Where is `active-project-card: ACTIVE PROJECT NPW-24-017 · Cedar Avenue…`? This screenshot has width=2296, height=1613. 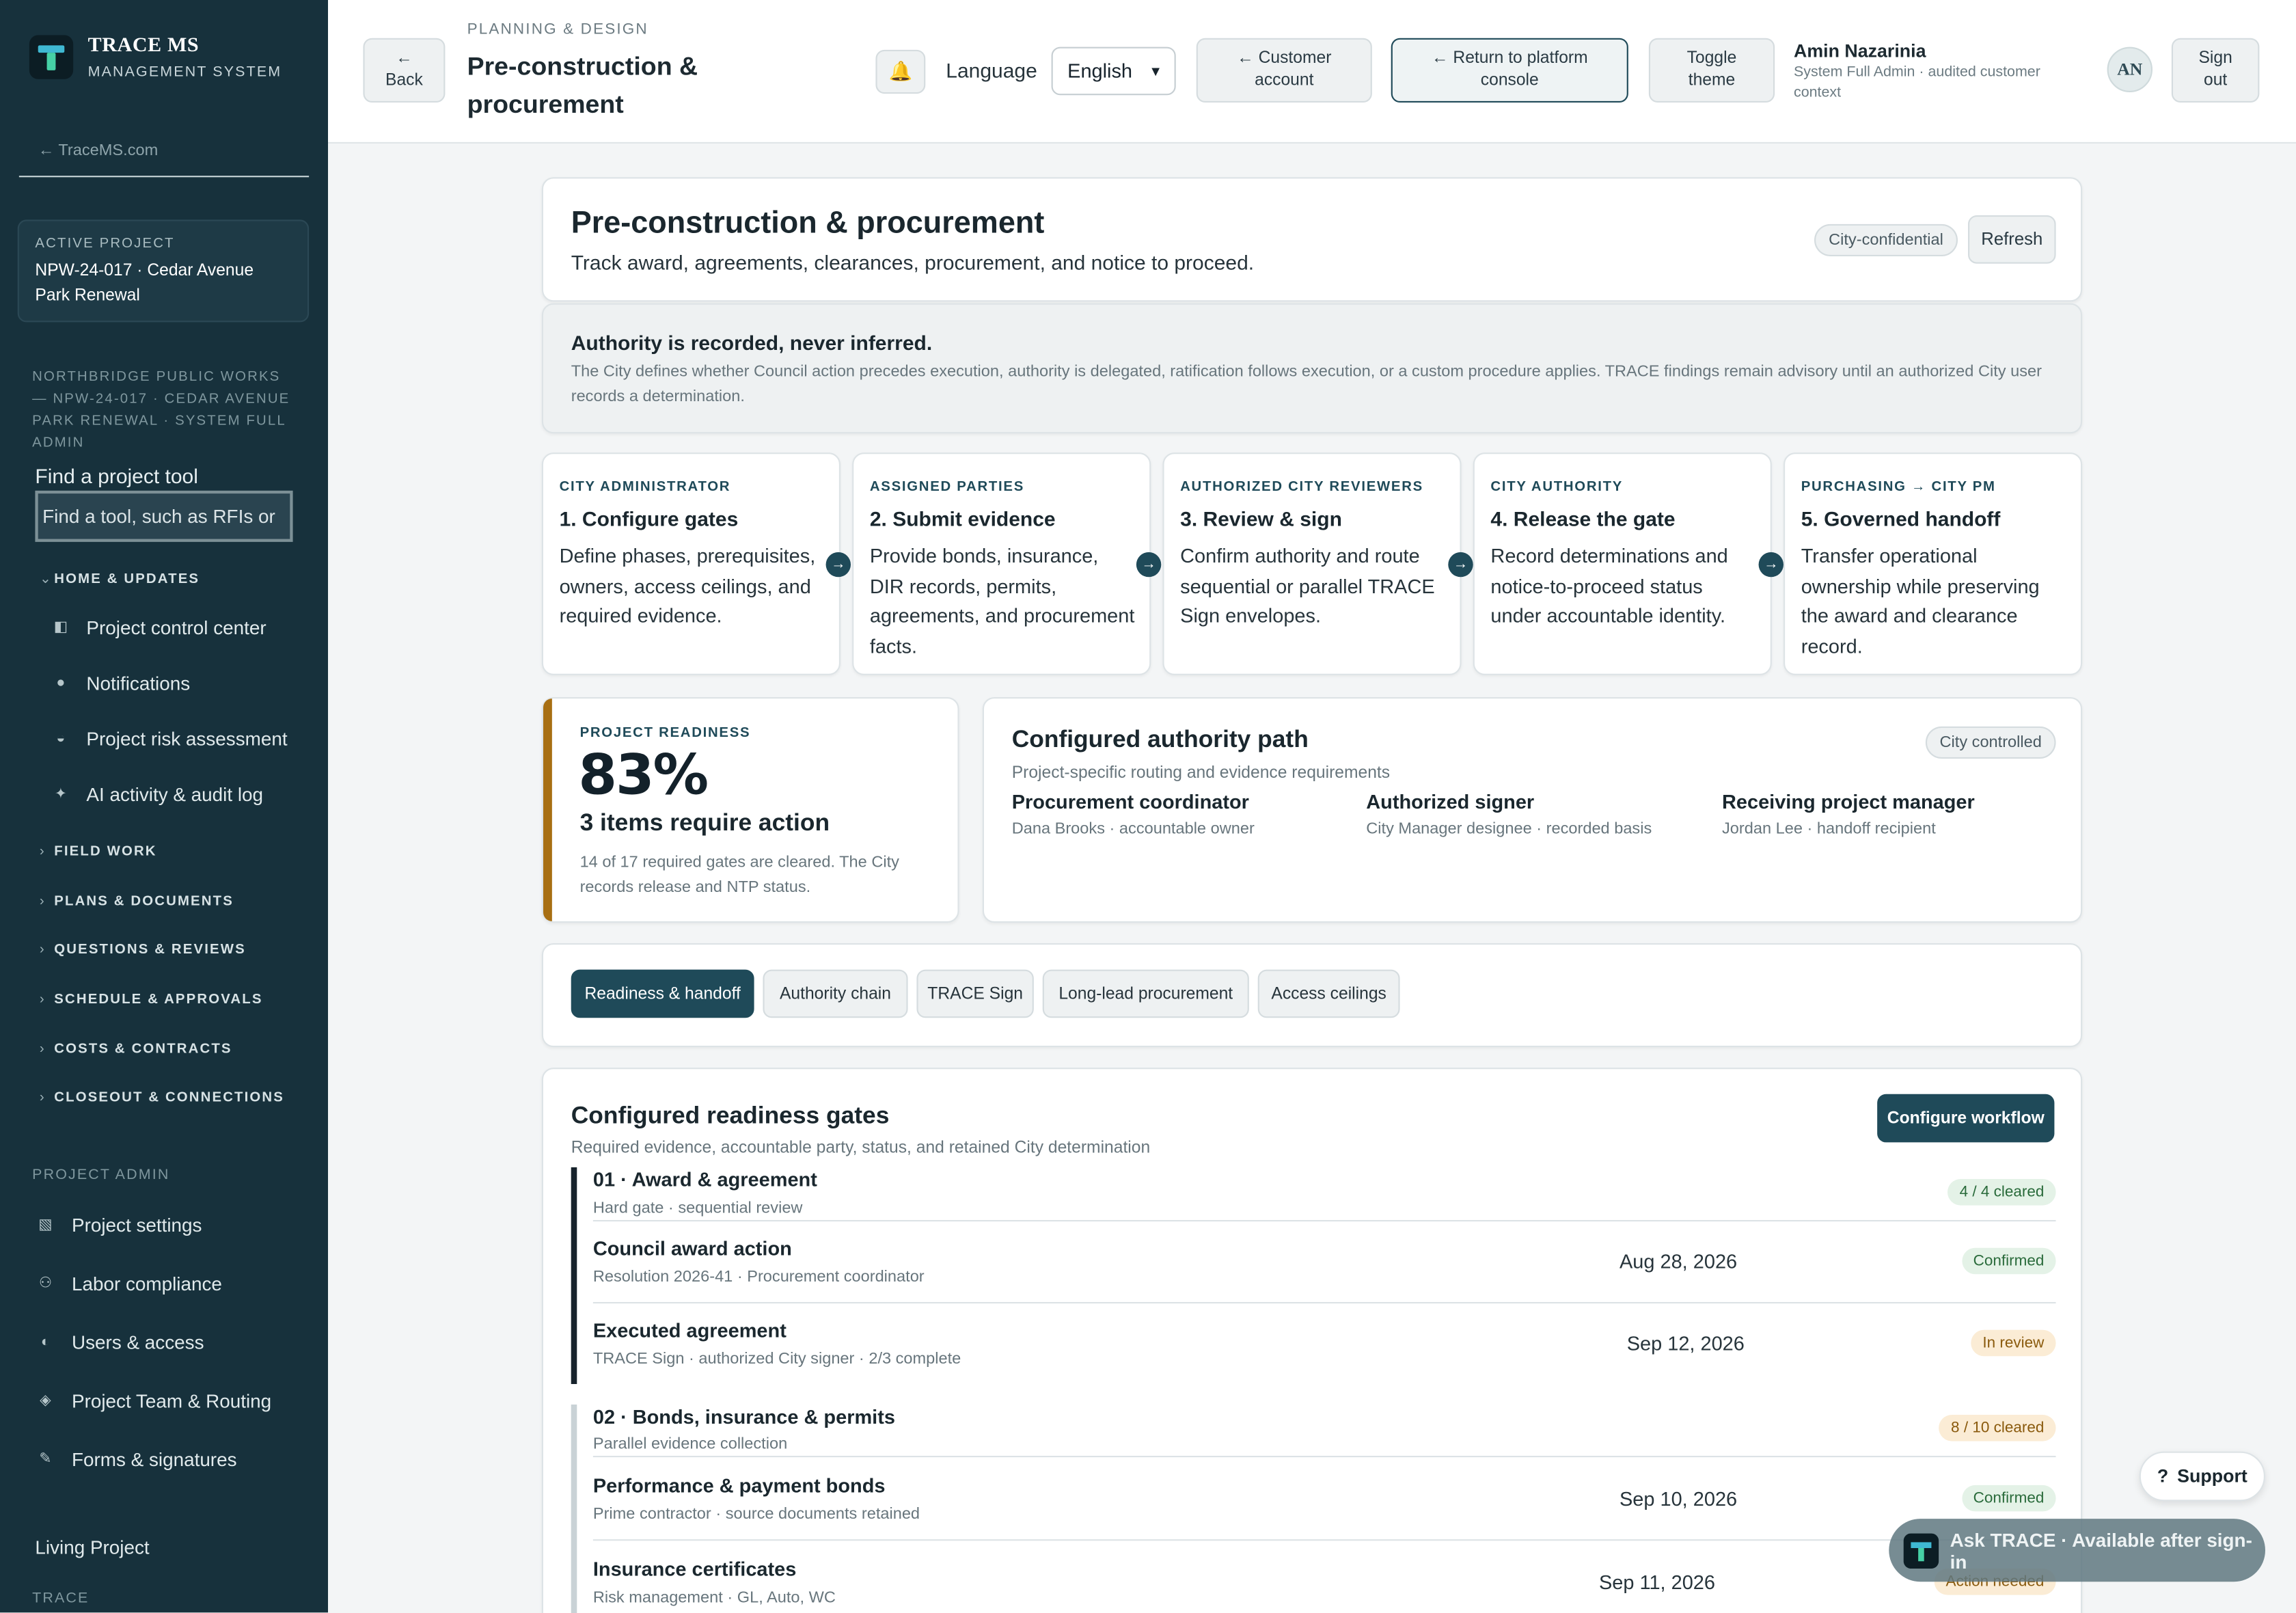
active-project-card: ACTIVE PROJECT NPW-24-017 · Cedar Avenue… is located at coordinates (163, 271).